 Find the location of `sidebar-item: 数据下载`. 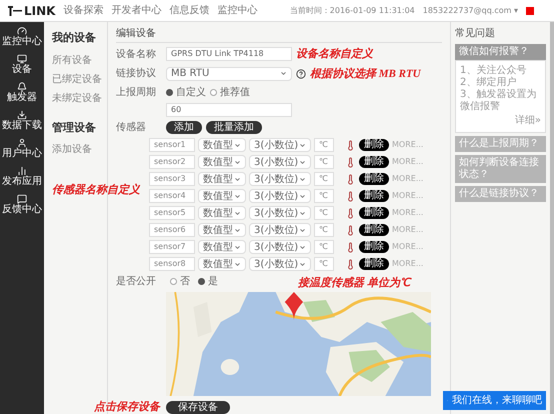

sidebar-item: 数据下载 is located at coordinates (22, 121).